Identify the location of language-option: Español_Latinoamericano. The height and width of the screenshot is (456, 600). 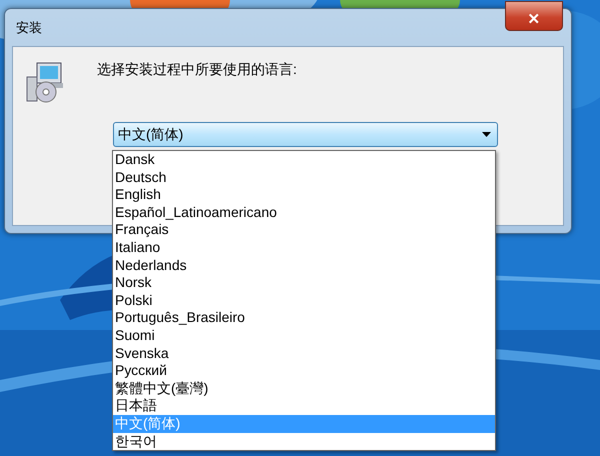
(304, 213).